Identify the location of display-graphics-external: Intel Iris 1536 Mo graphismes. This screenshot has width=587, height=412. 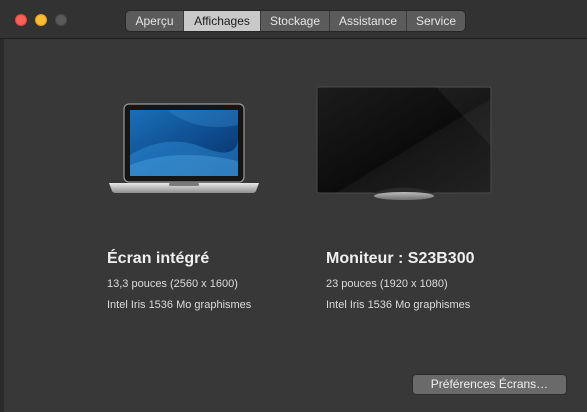
(398, 305).